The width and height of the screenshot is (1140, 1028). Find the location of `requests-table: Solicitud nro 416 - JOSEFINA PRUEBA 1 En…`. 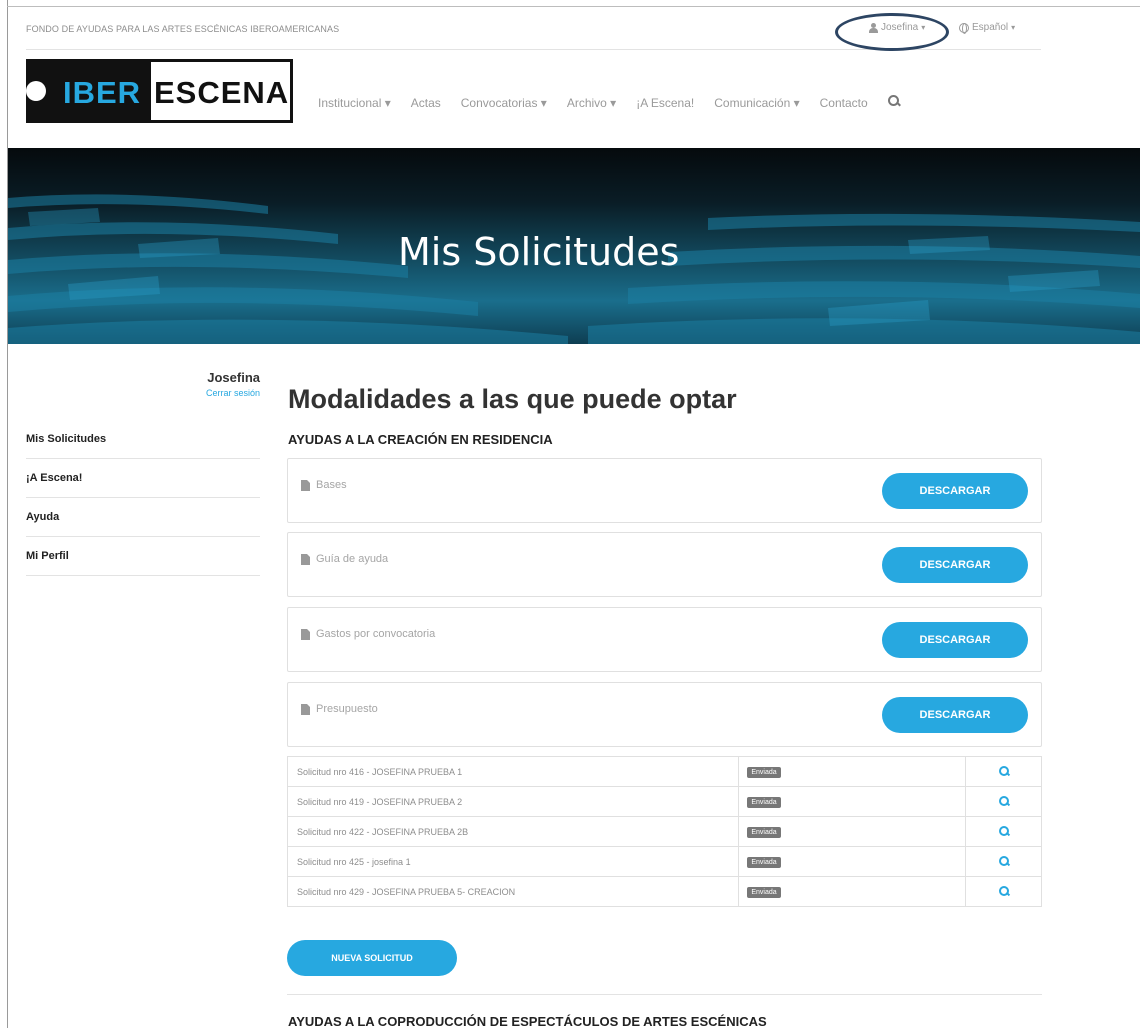

requests-table: Solicitud nro 416 - JOSEFINA PRUEBA 1 En… is located at coordinates (664, 831).